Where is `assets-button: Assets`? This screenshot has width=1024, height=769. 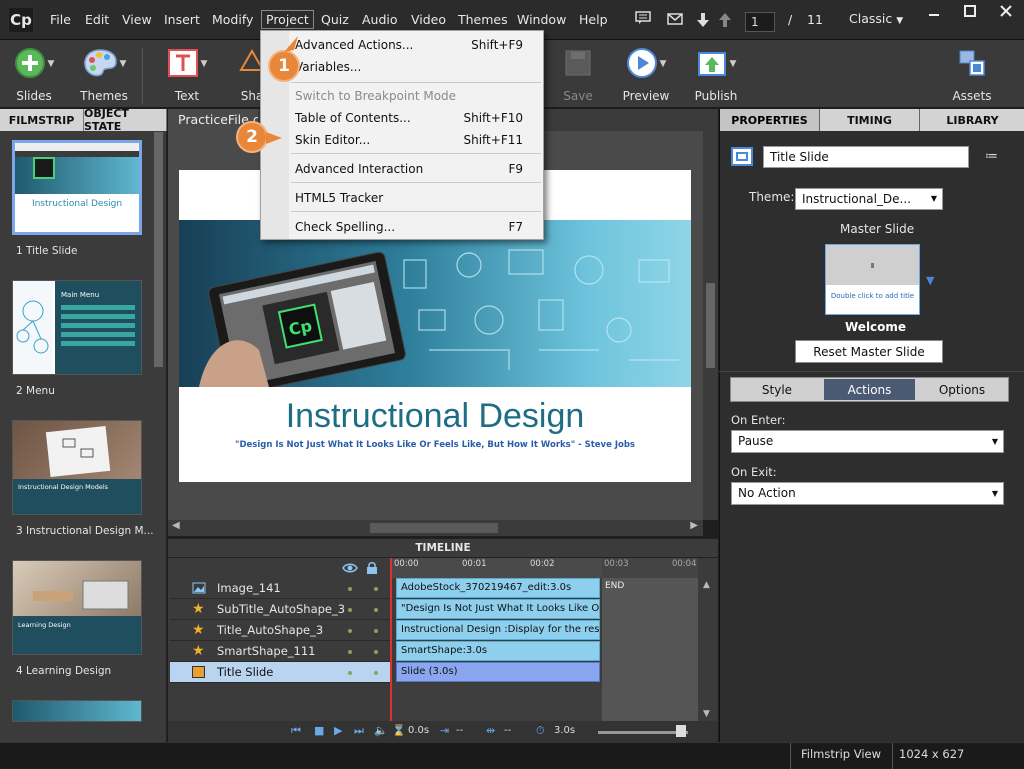
assets-button: Assets is located at coordinates (972, 73).